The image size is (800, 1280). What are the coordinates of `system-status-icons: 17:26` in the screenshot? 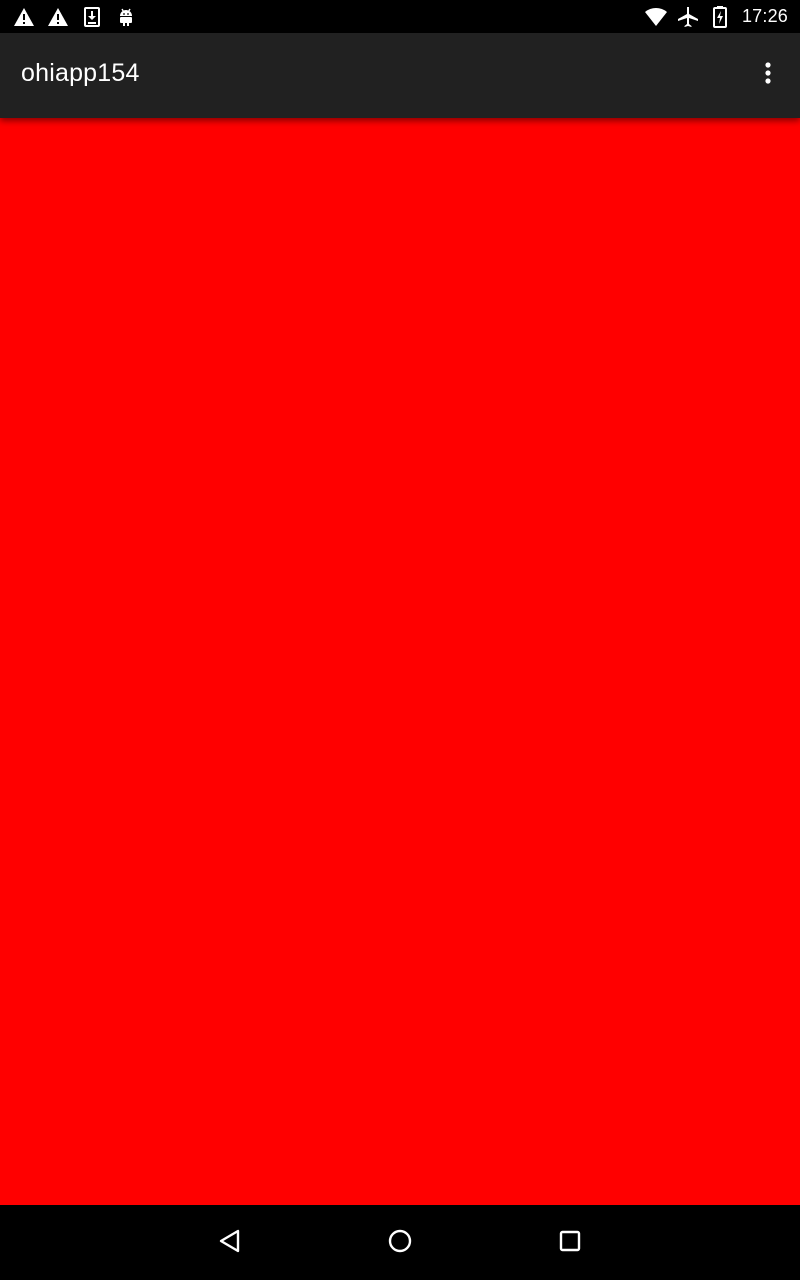 It's located at (716, 16).